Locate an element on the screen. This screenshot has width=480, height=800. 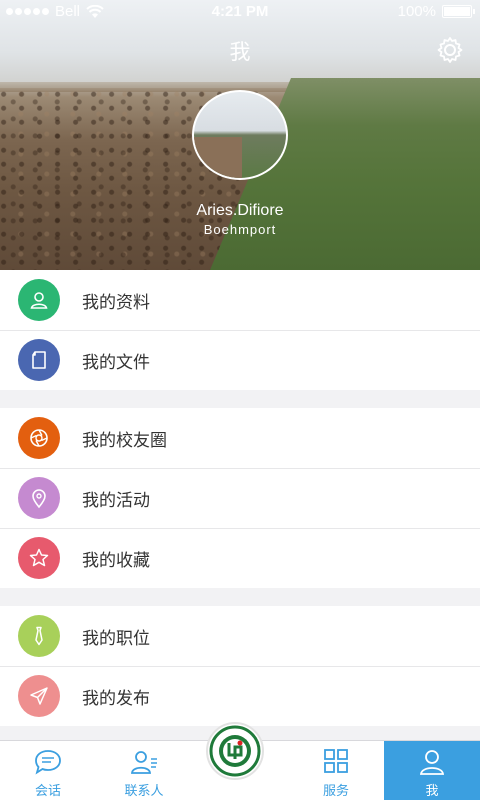
grid-icon is located at coordinates (336, 761).